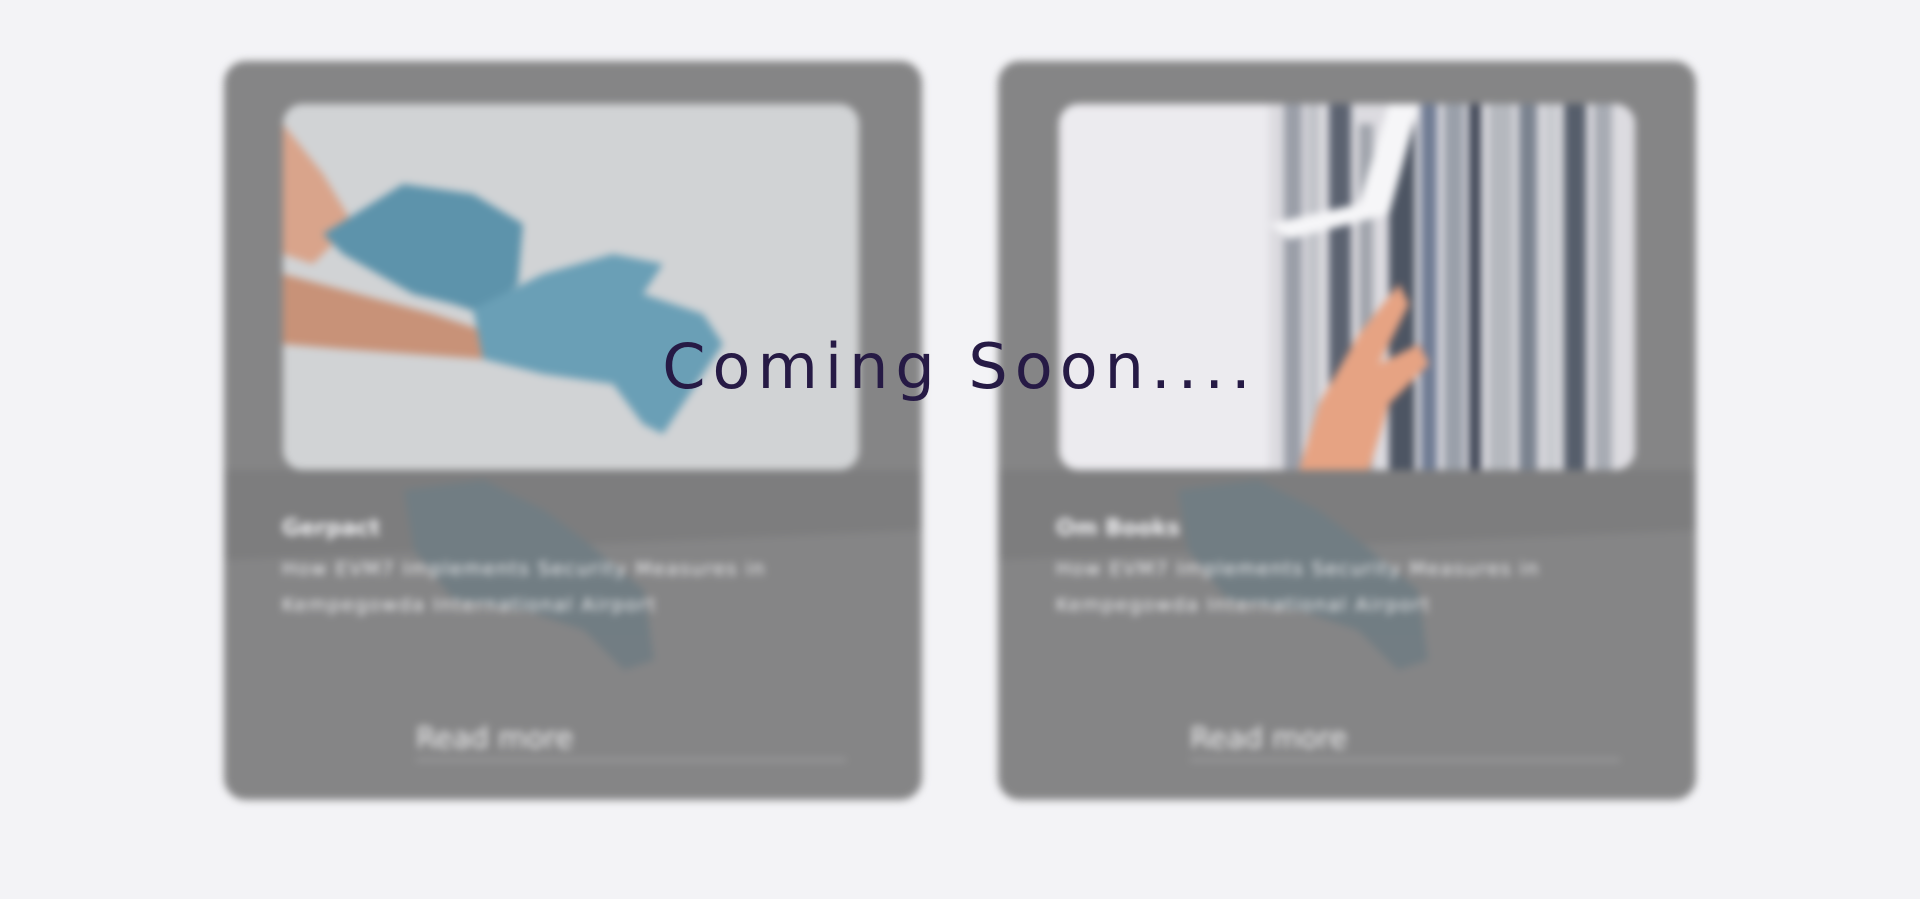 Image resolution: width=1920 pixels, height=899 pixels. What do you see at coordinates (331, 528) in the screenshot?
I see `card-source: Gerpact` at bounding box center [331, 528].